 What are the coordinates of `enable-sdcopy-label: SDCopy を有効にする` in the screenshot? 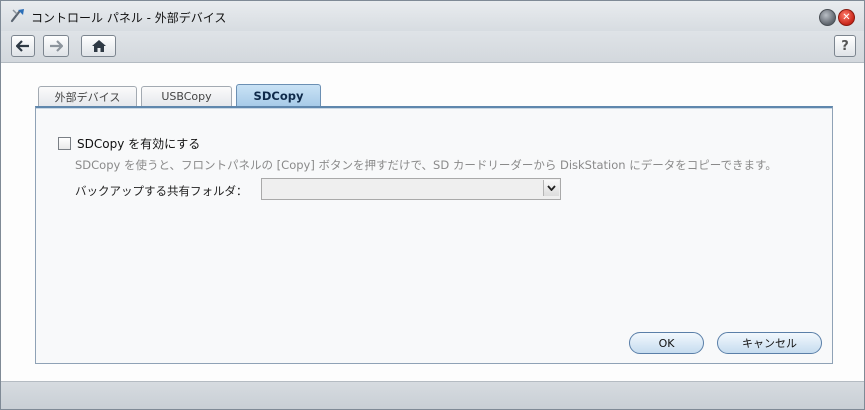 It's located at (138, 143).